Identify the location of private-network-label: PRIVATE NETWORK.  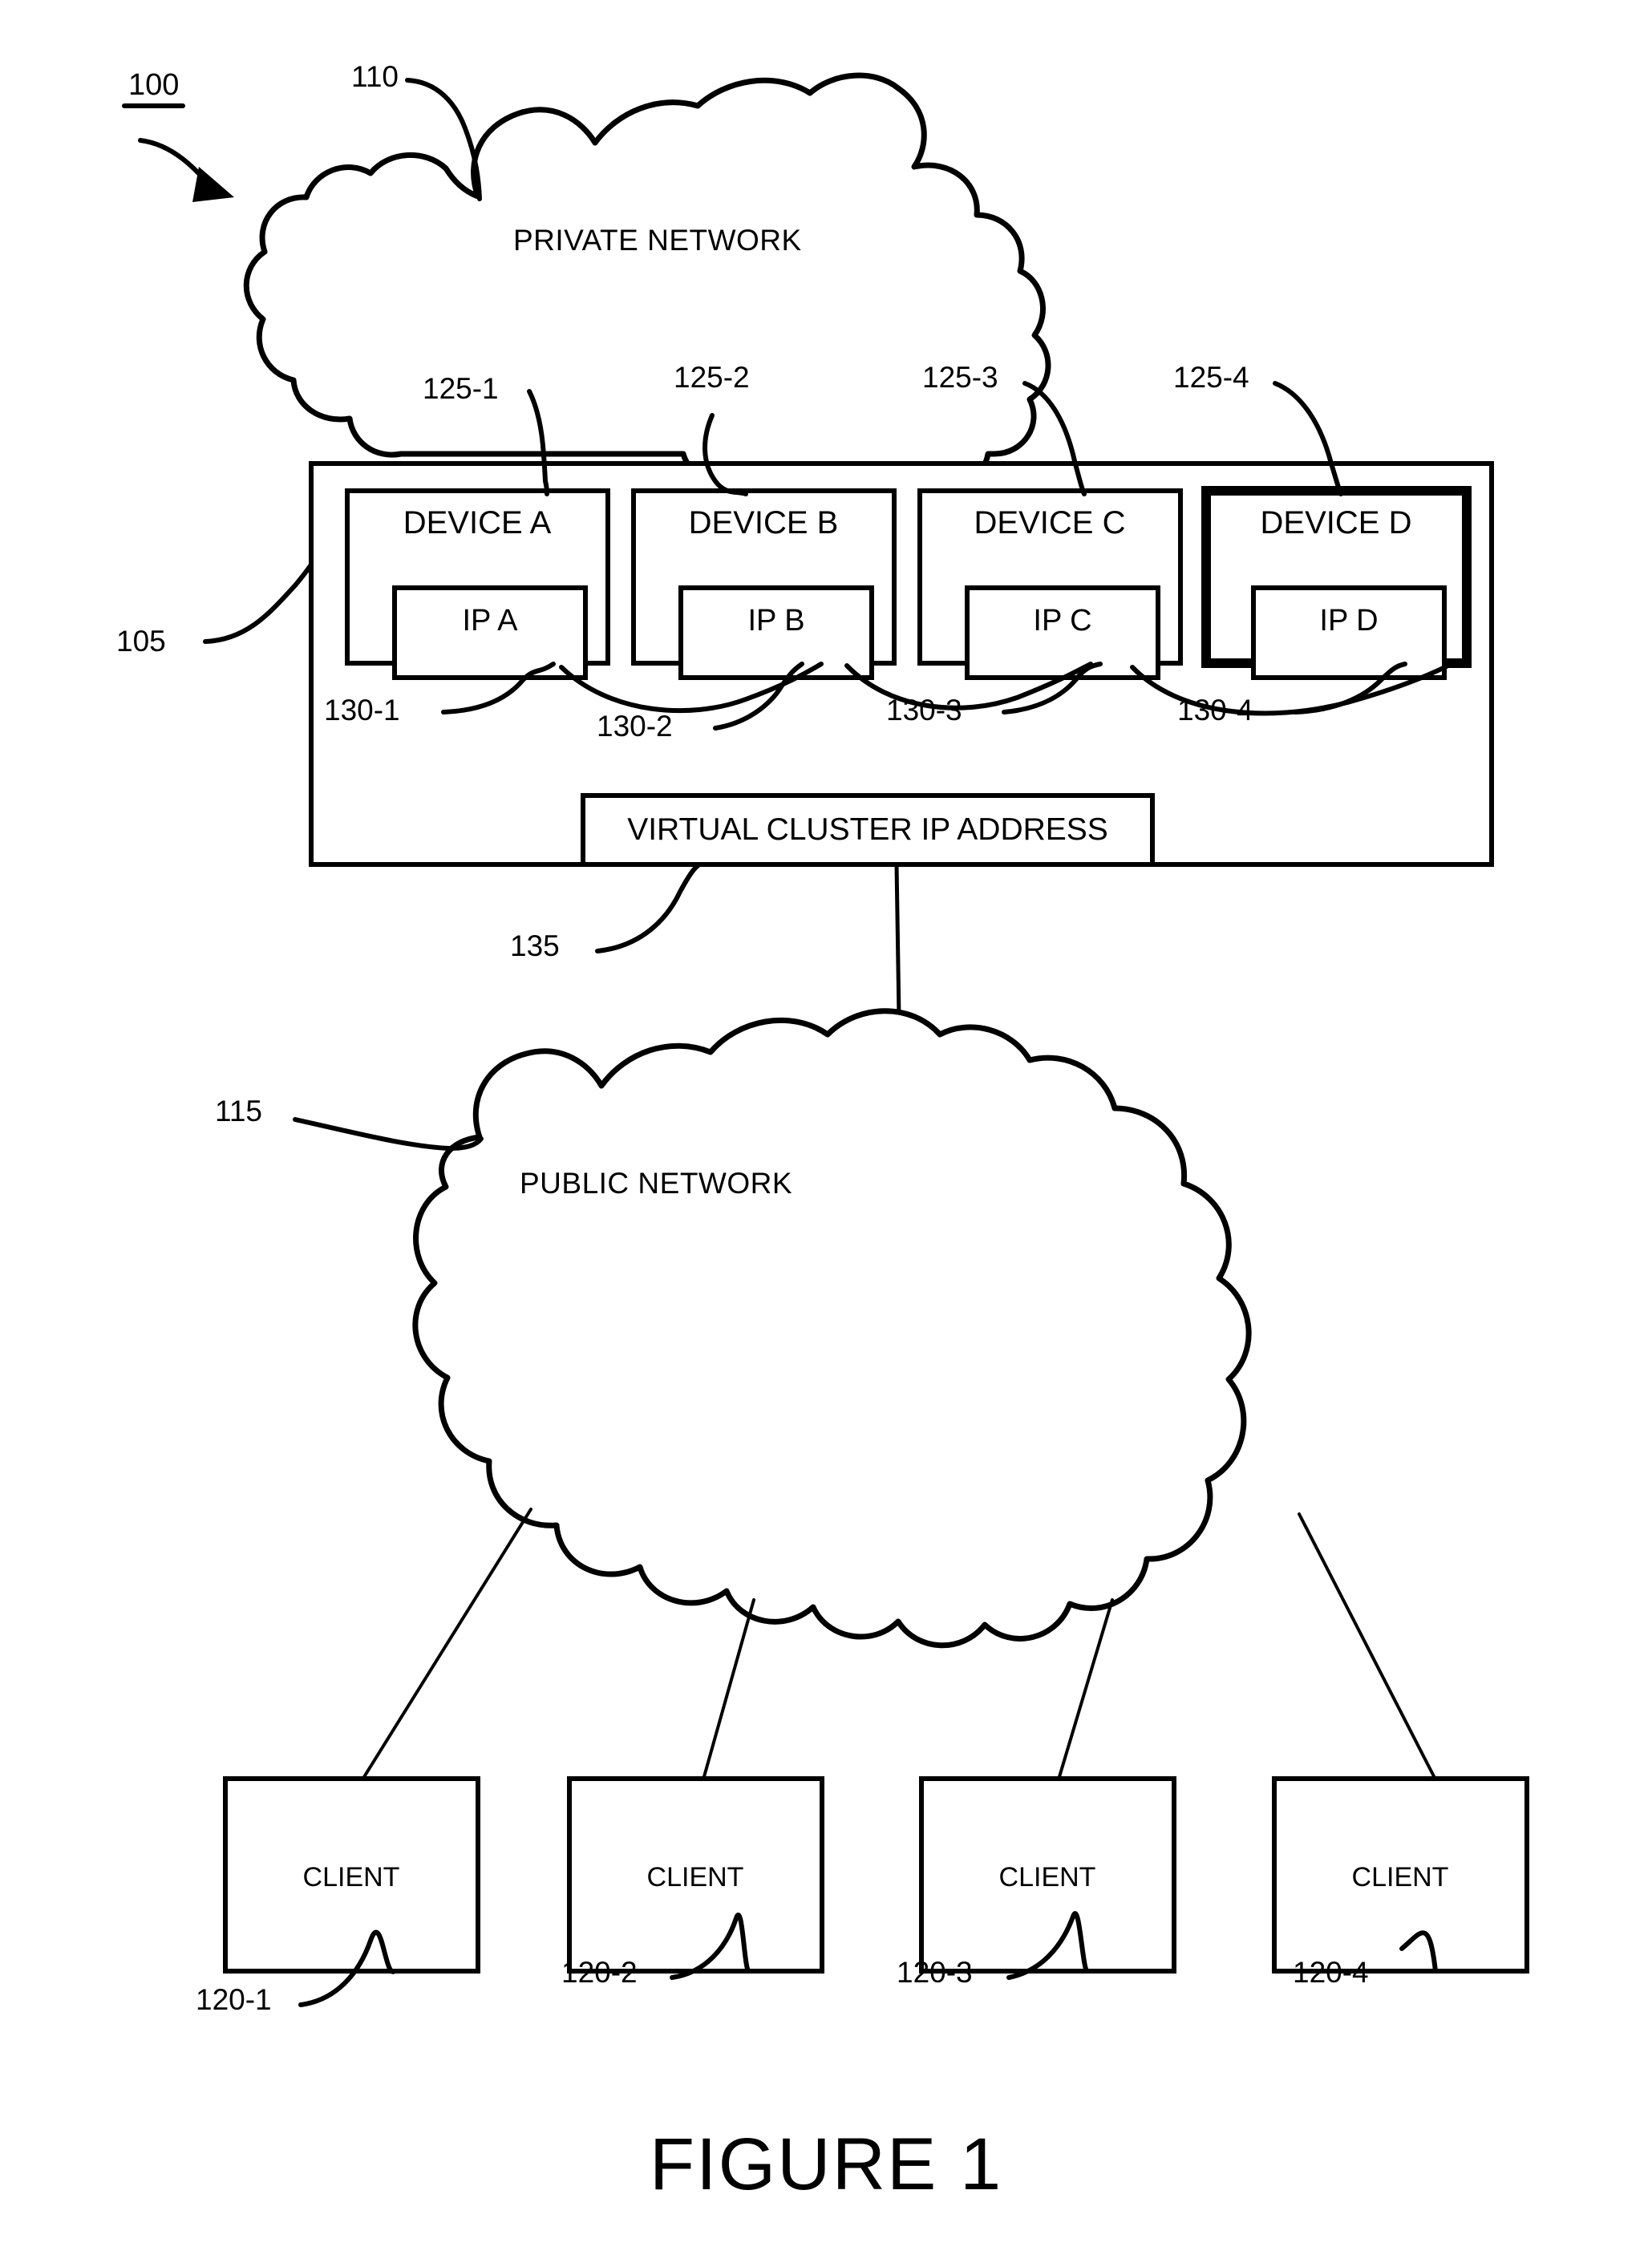
(657, 240).